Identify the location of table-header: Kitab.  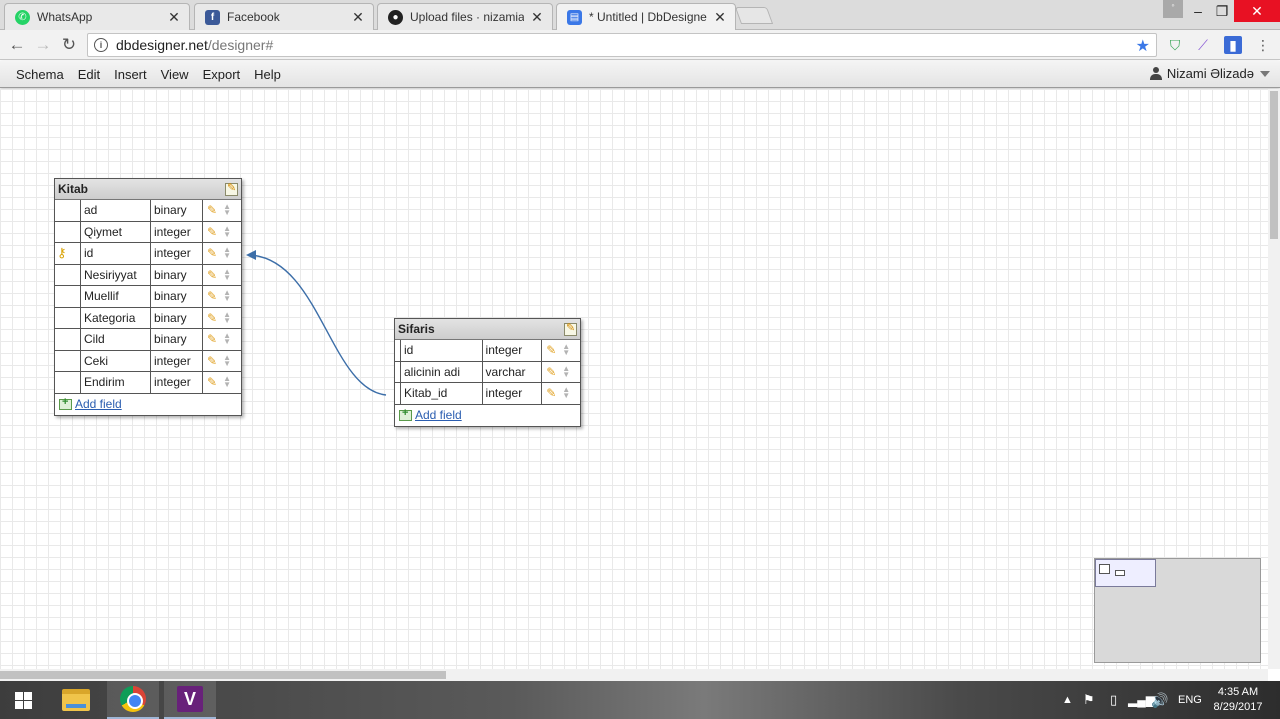
(148, 189).